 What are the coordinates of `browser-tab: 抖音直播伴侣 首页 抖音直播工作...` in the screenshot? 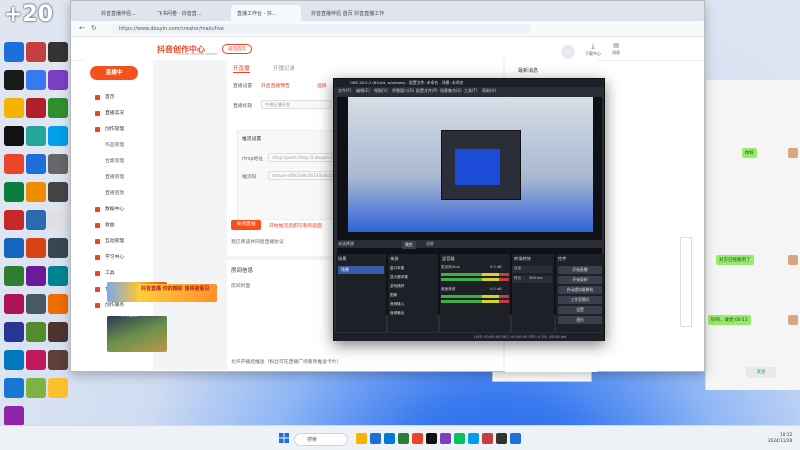 It's located at (345, 13).